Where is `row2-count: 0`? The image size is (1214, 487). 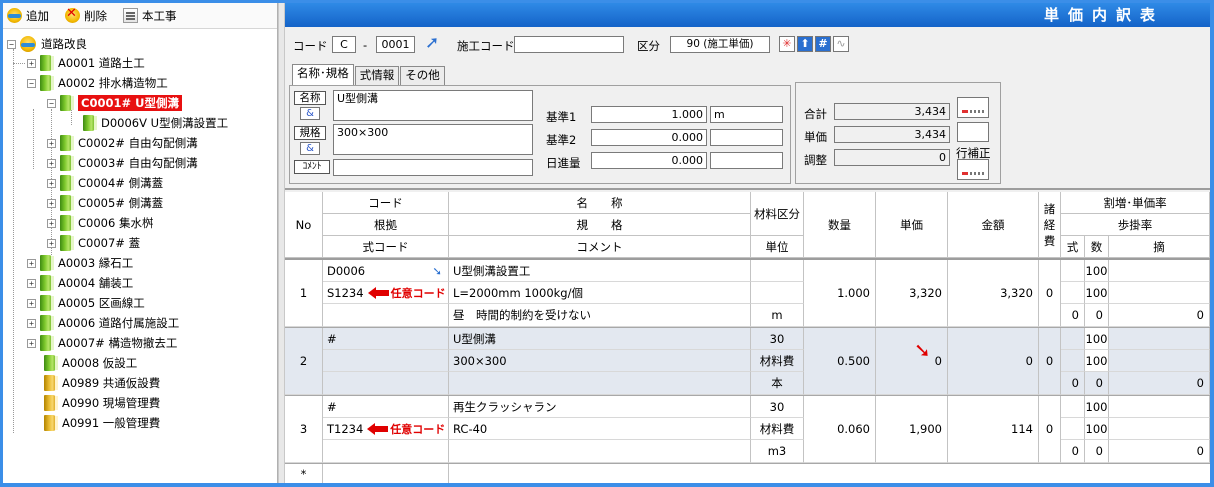
row2-count: 0 is located at coordinates (1097, 383).